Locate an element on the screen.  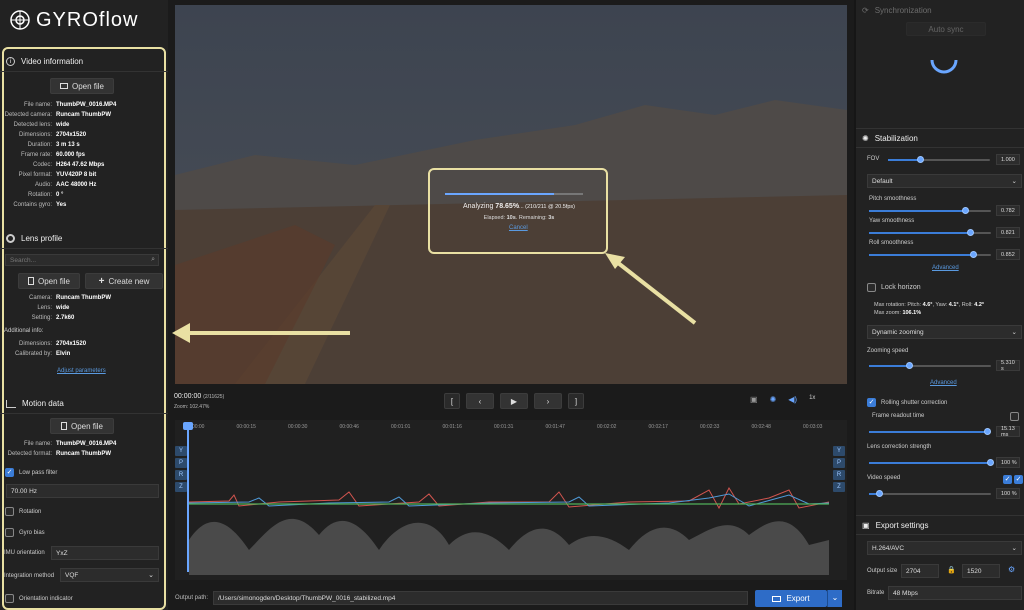
stabilization-icon: ✺ is located at coordinates (865, 138).